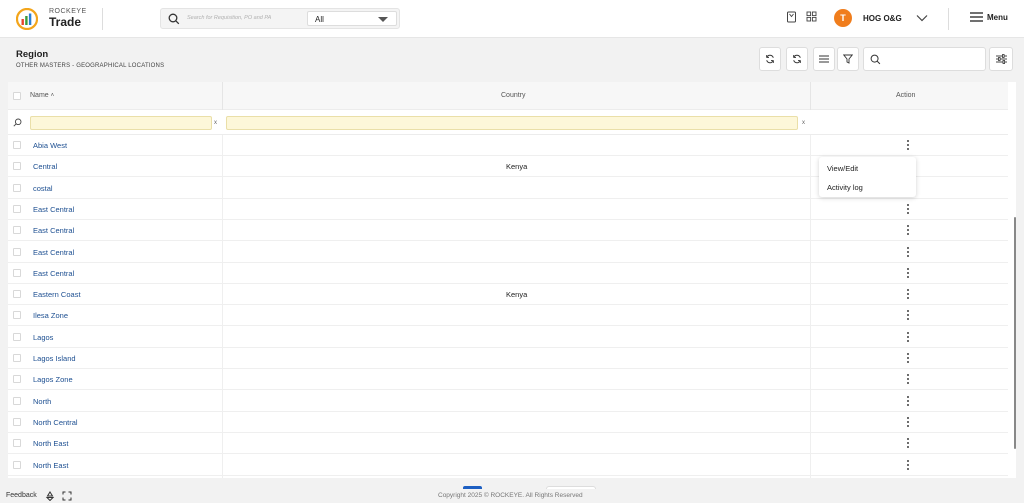 This screenshot has width=1024, height=503. I want to click on column-divider, so click(810, 96).